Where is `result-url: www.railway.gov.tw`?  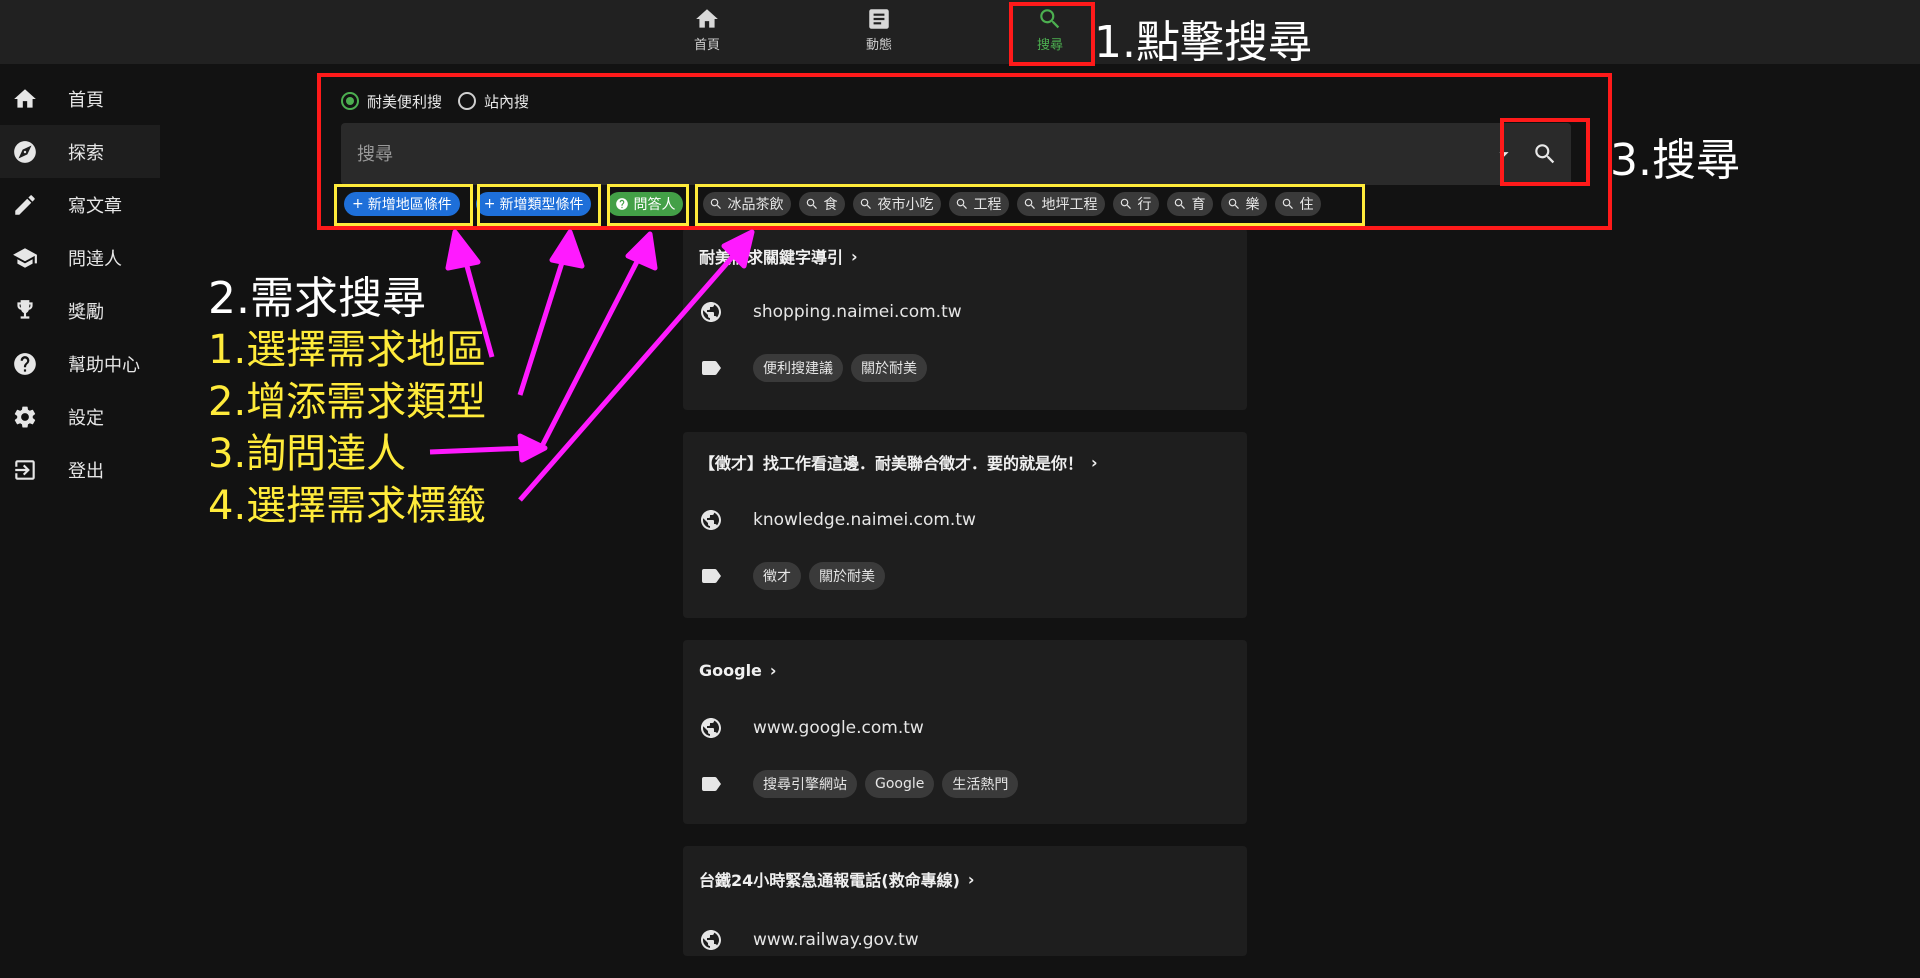
result-url: www.railway.gov.tw is located at coordinates (836, 940).